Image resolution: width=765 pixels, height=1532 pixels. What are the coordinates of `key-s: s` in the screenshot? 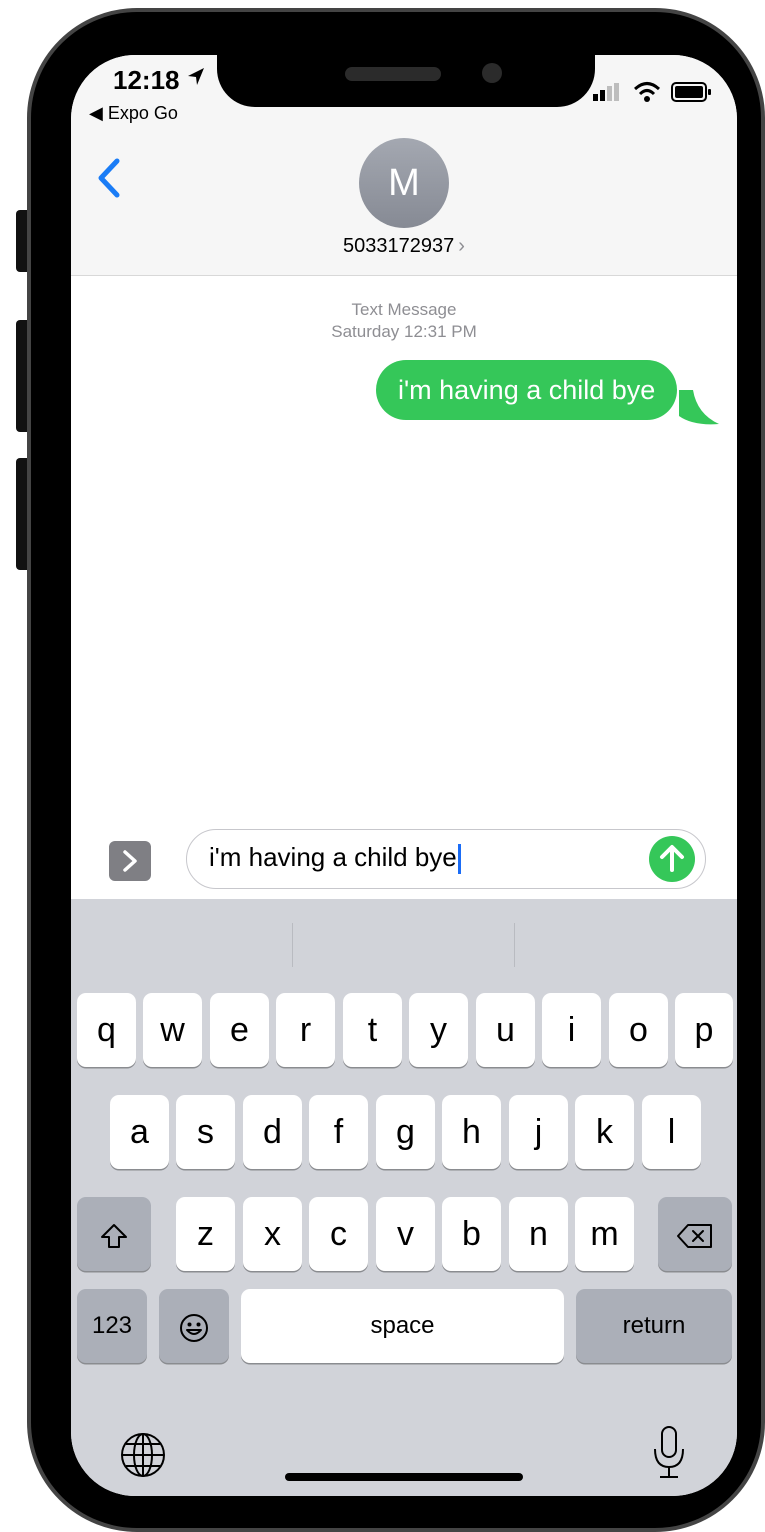 It's located at (205, 1132).